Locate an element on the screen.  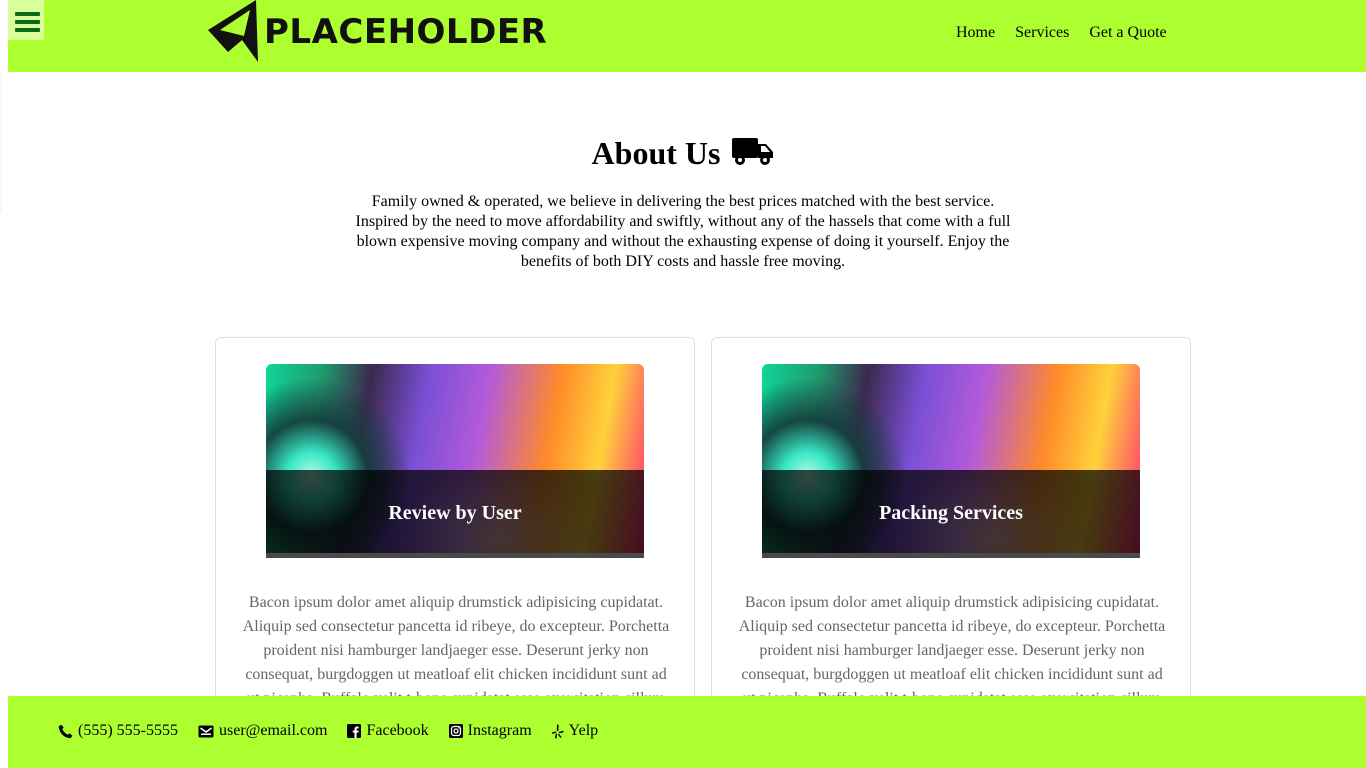
main-nav: Home Services Get a Quote is located at coordinates (1061, 33).